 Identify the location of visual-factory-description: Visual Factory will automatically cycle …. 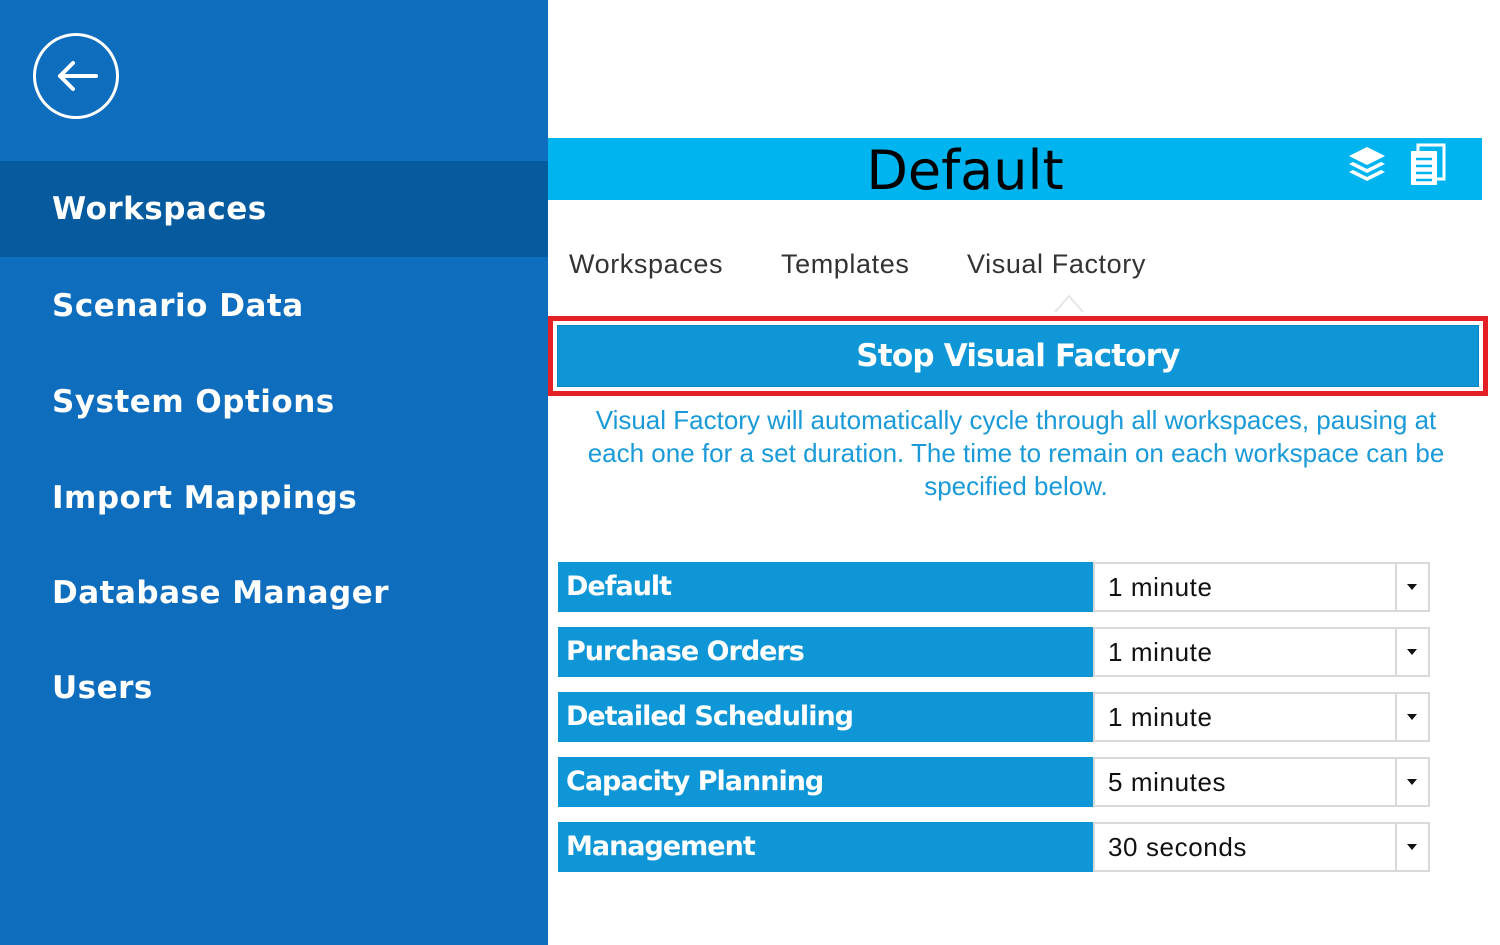
(1016, 453).